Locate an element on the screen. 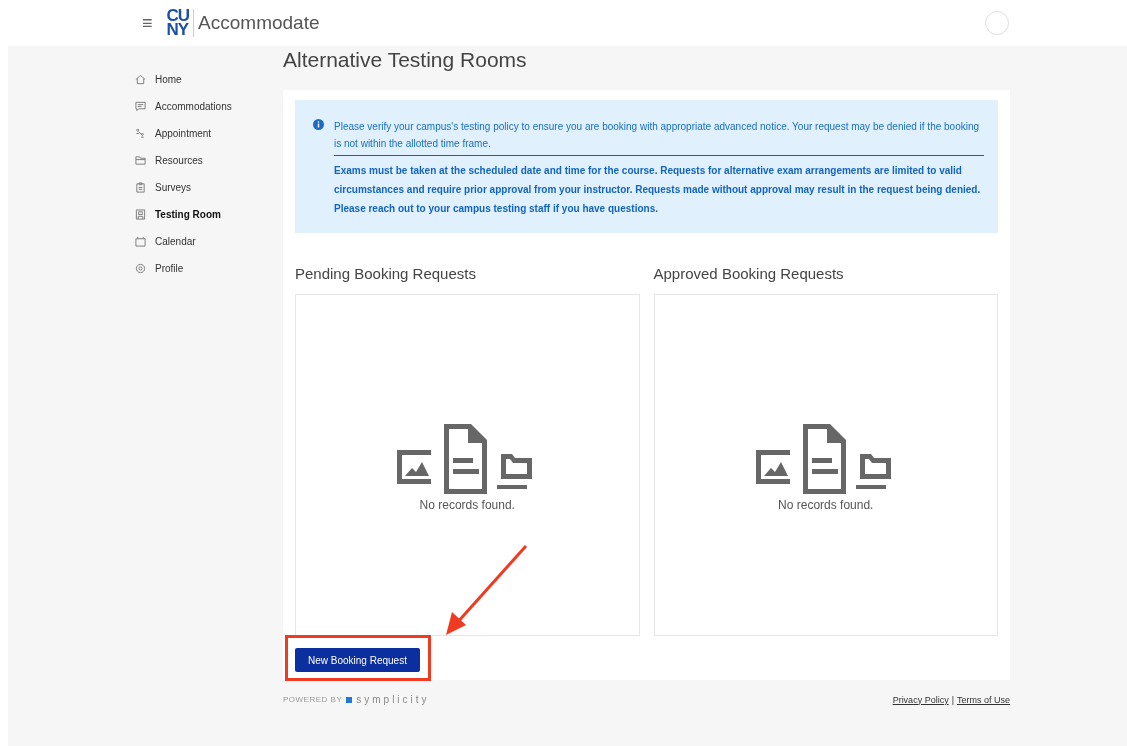  brand-name: symplicity is located at coordinates (393, 699).